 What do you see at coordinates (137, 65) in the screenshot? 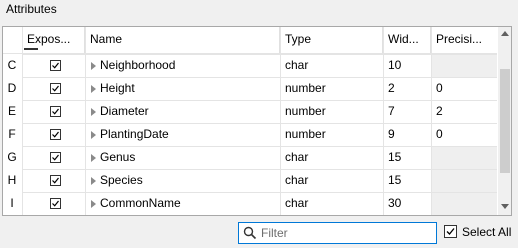
I see `attribute-name: Neighborhood` at bounding box center [137, 65].